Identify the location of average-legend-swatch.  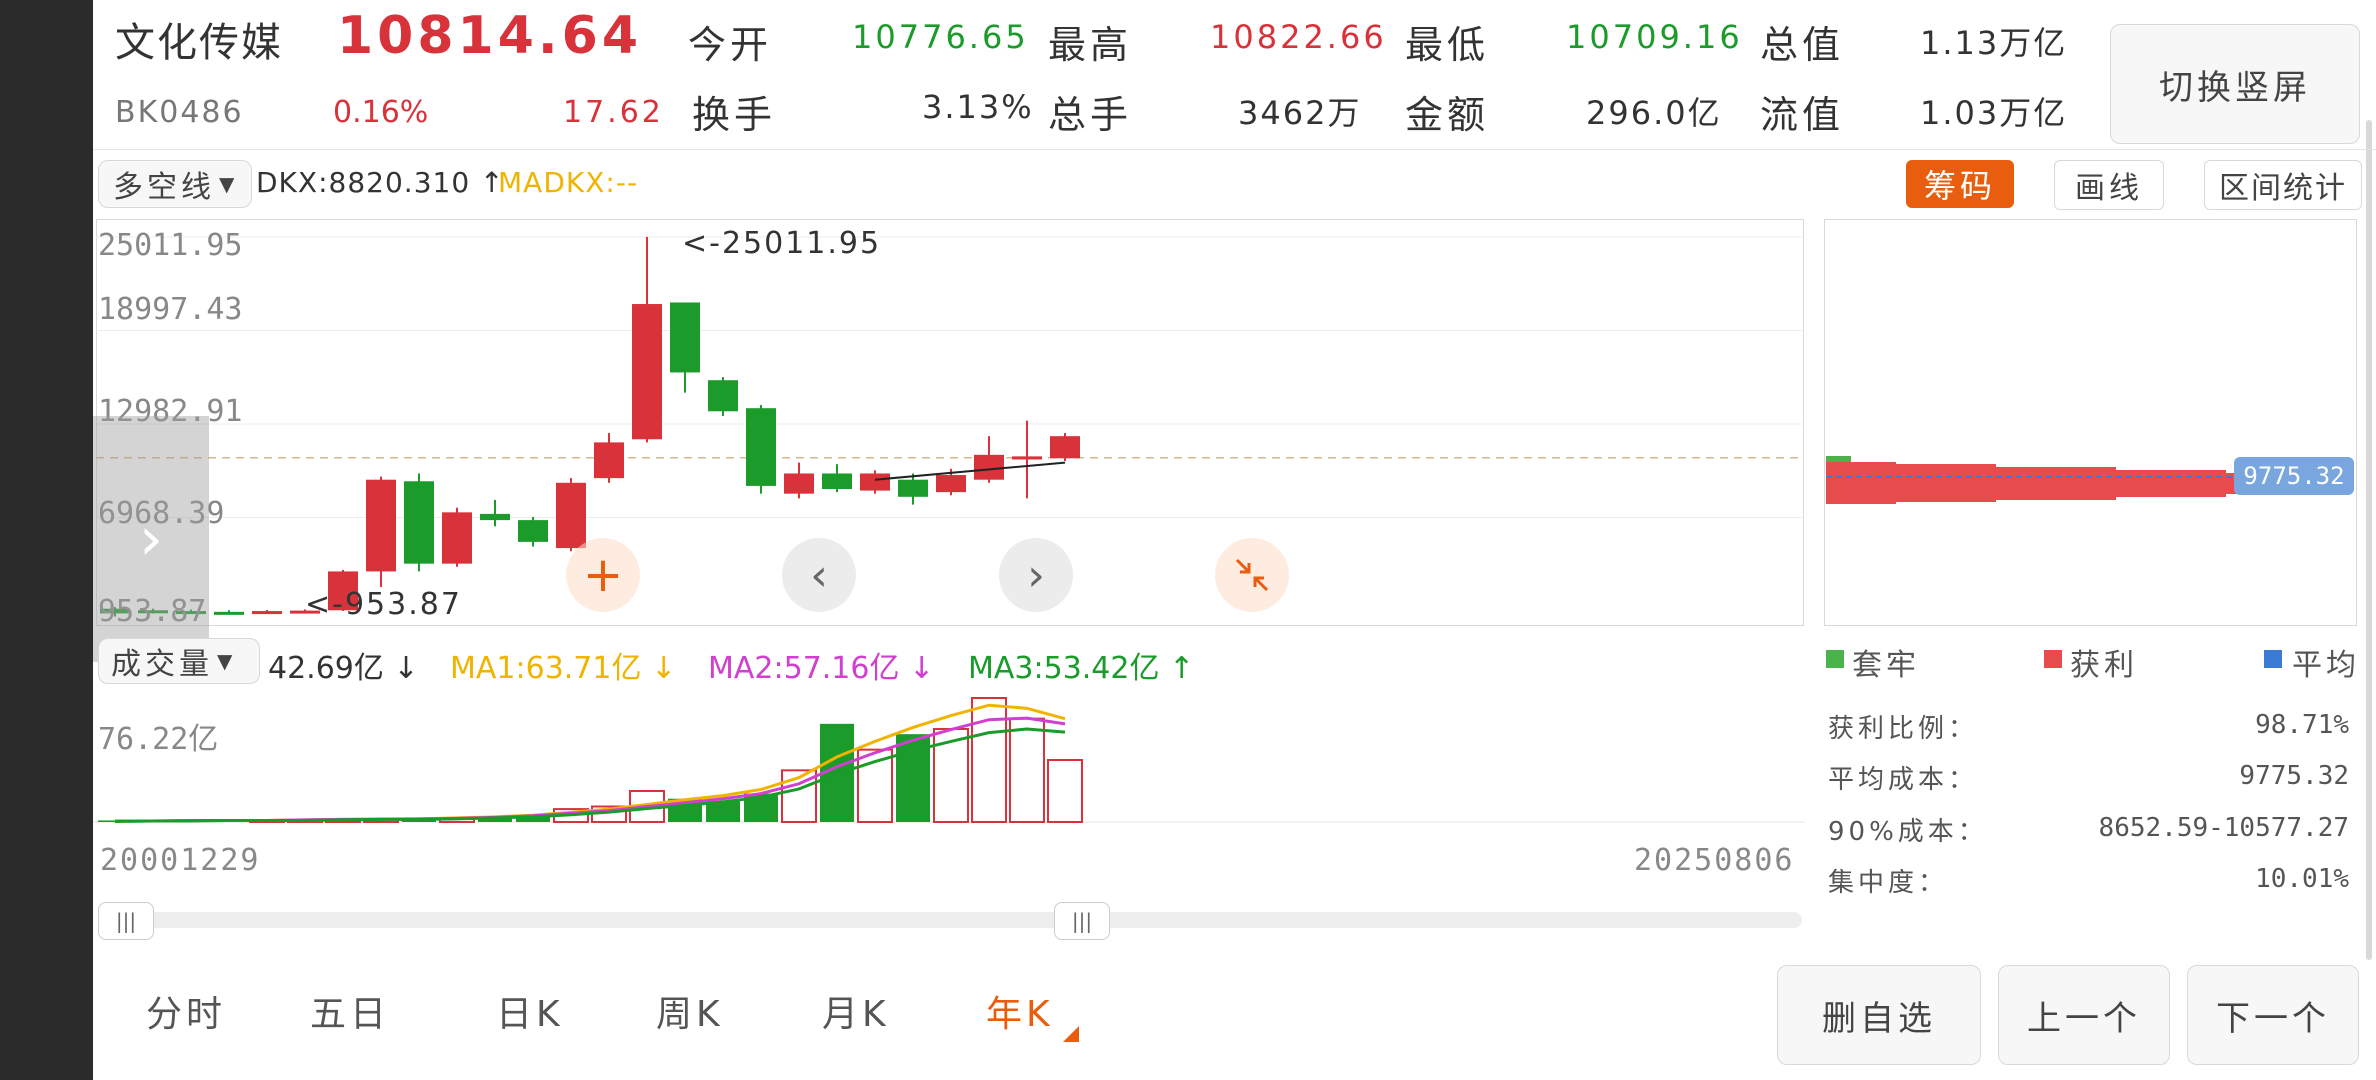
(2273, 659).